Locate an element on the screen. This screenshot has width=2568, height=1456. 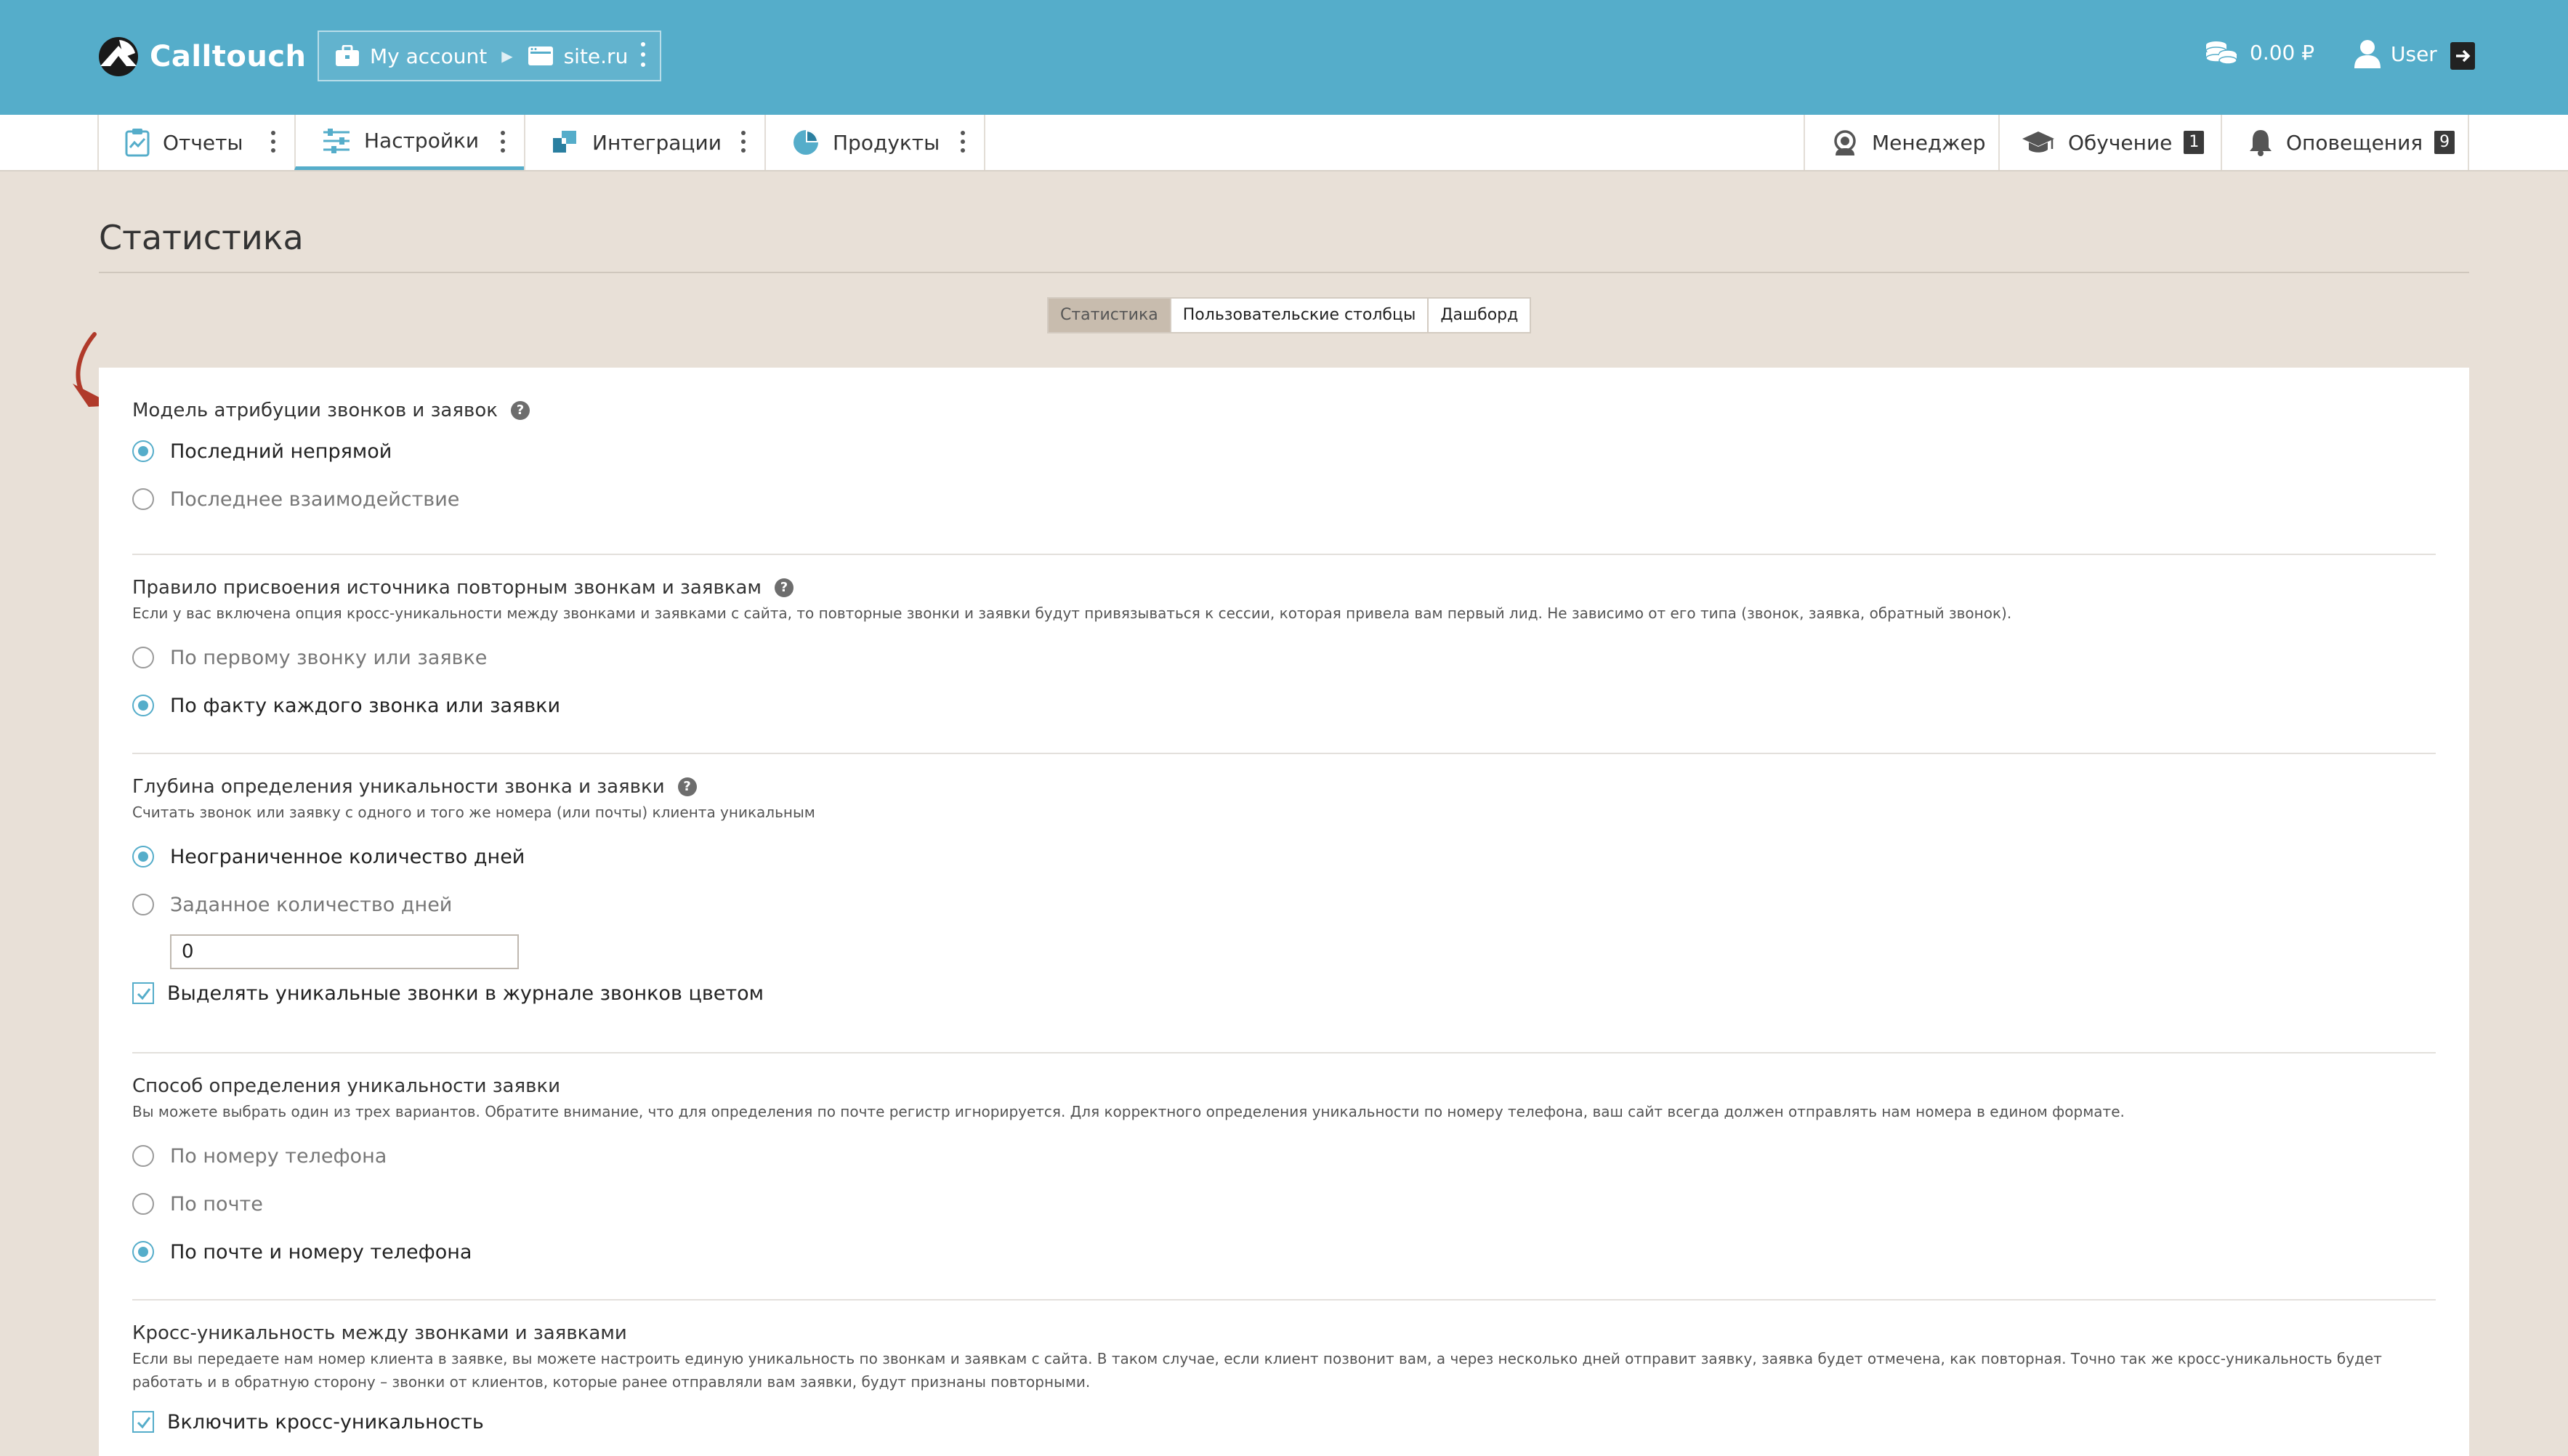
site-label: site.ru is located at coordinates (596, 56).